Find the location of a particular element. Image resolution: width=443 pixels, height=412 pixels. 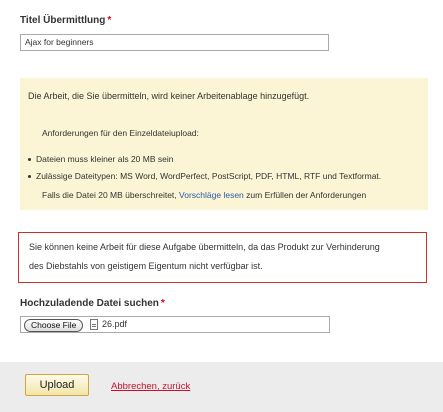

file-field-label: Hochzuladende Datei suchen * is located at coordinates (92, 303).